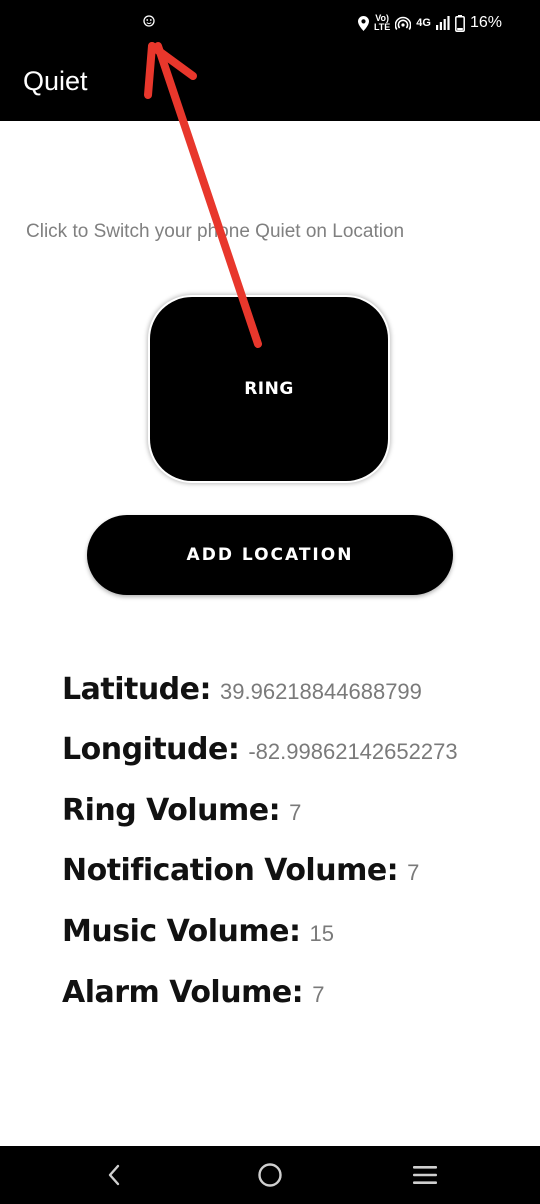 This screenshot has width=540, height=1204. Describe the element at coordinates (363, 23) in the screenshot. I see `location-icon` at that location.